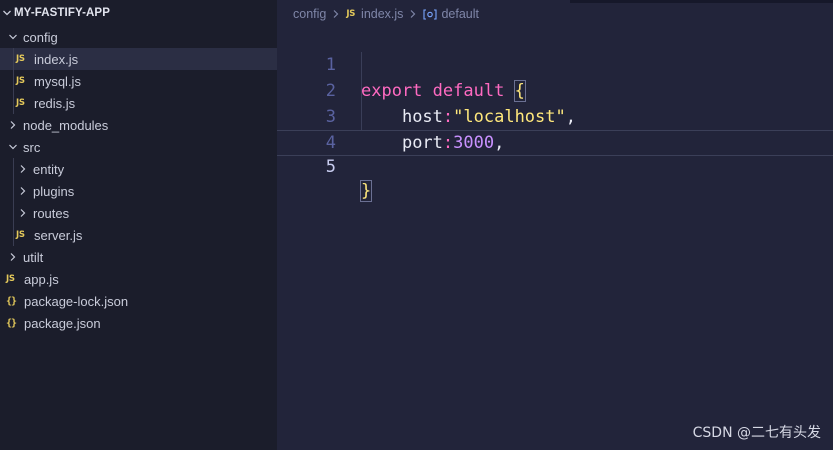  What do you see at coordinates (555, 14) in the screenshot?
I see `breadcrumb: config JS index.js default` at bounding box center [555, 14].